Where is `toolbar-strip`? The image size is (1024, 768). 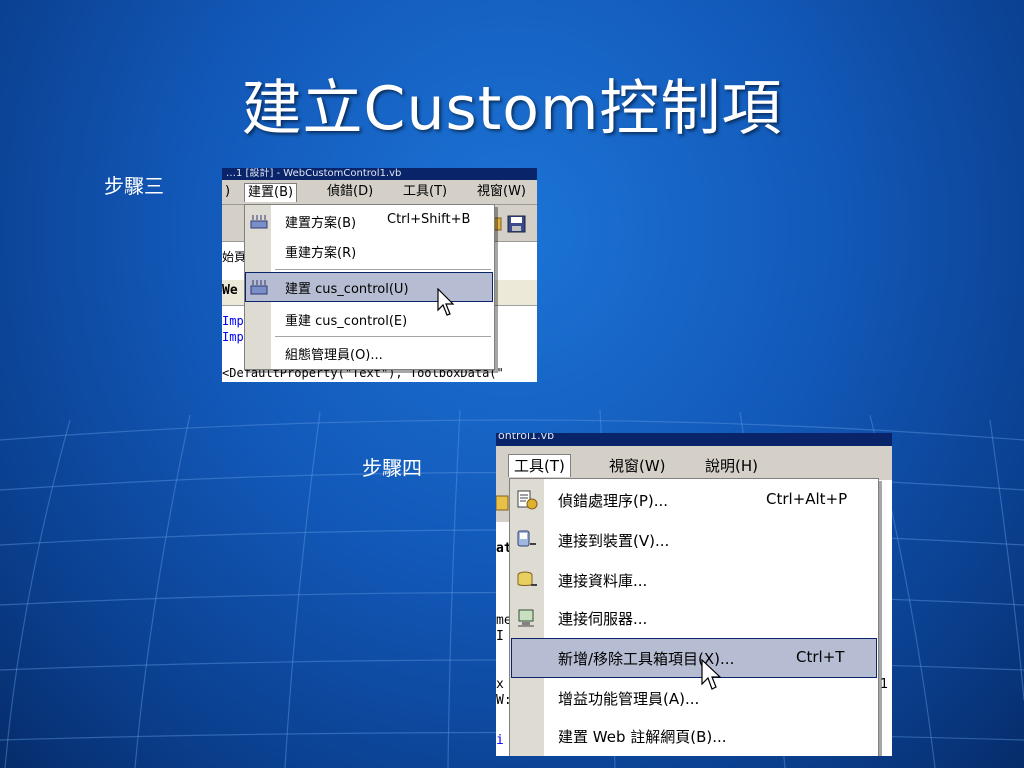 toolbar-strip is located at coordinates (503, 501).